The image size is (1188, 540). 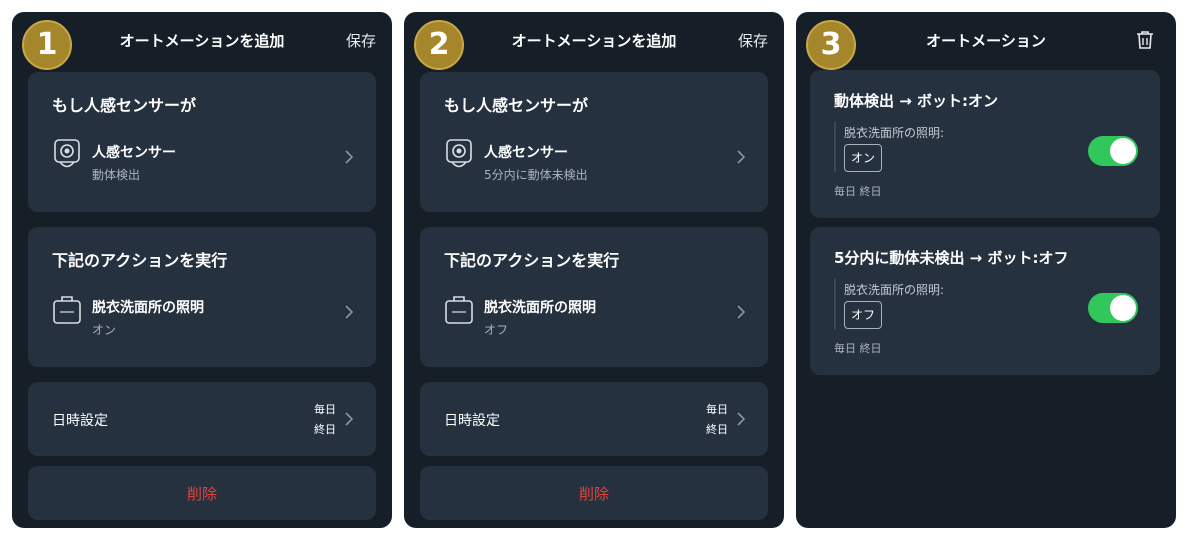 I want to click on device-state: オフ, so click(x=496, y=330).